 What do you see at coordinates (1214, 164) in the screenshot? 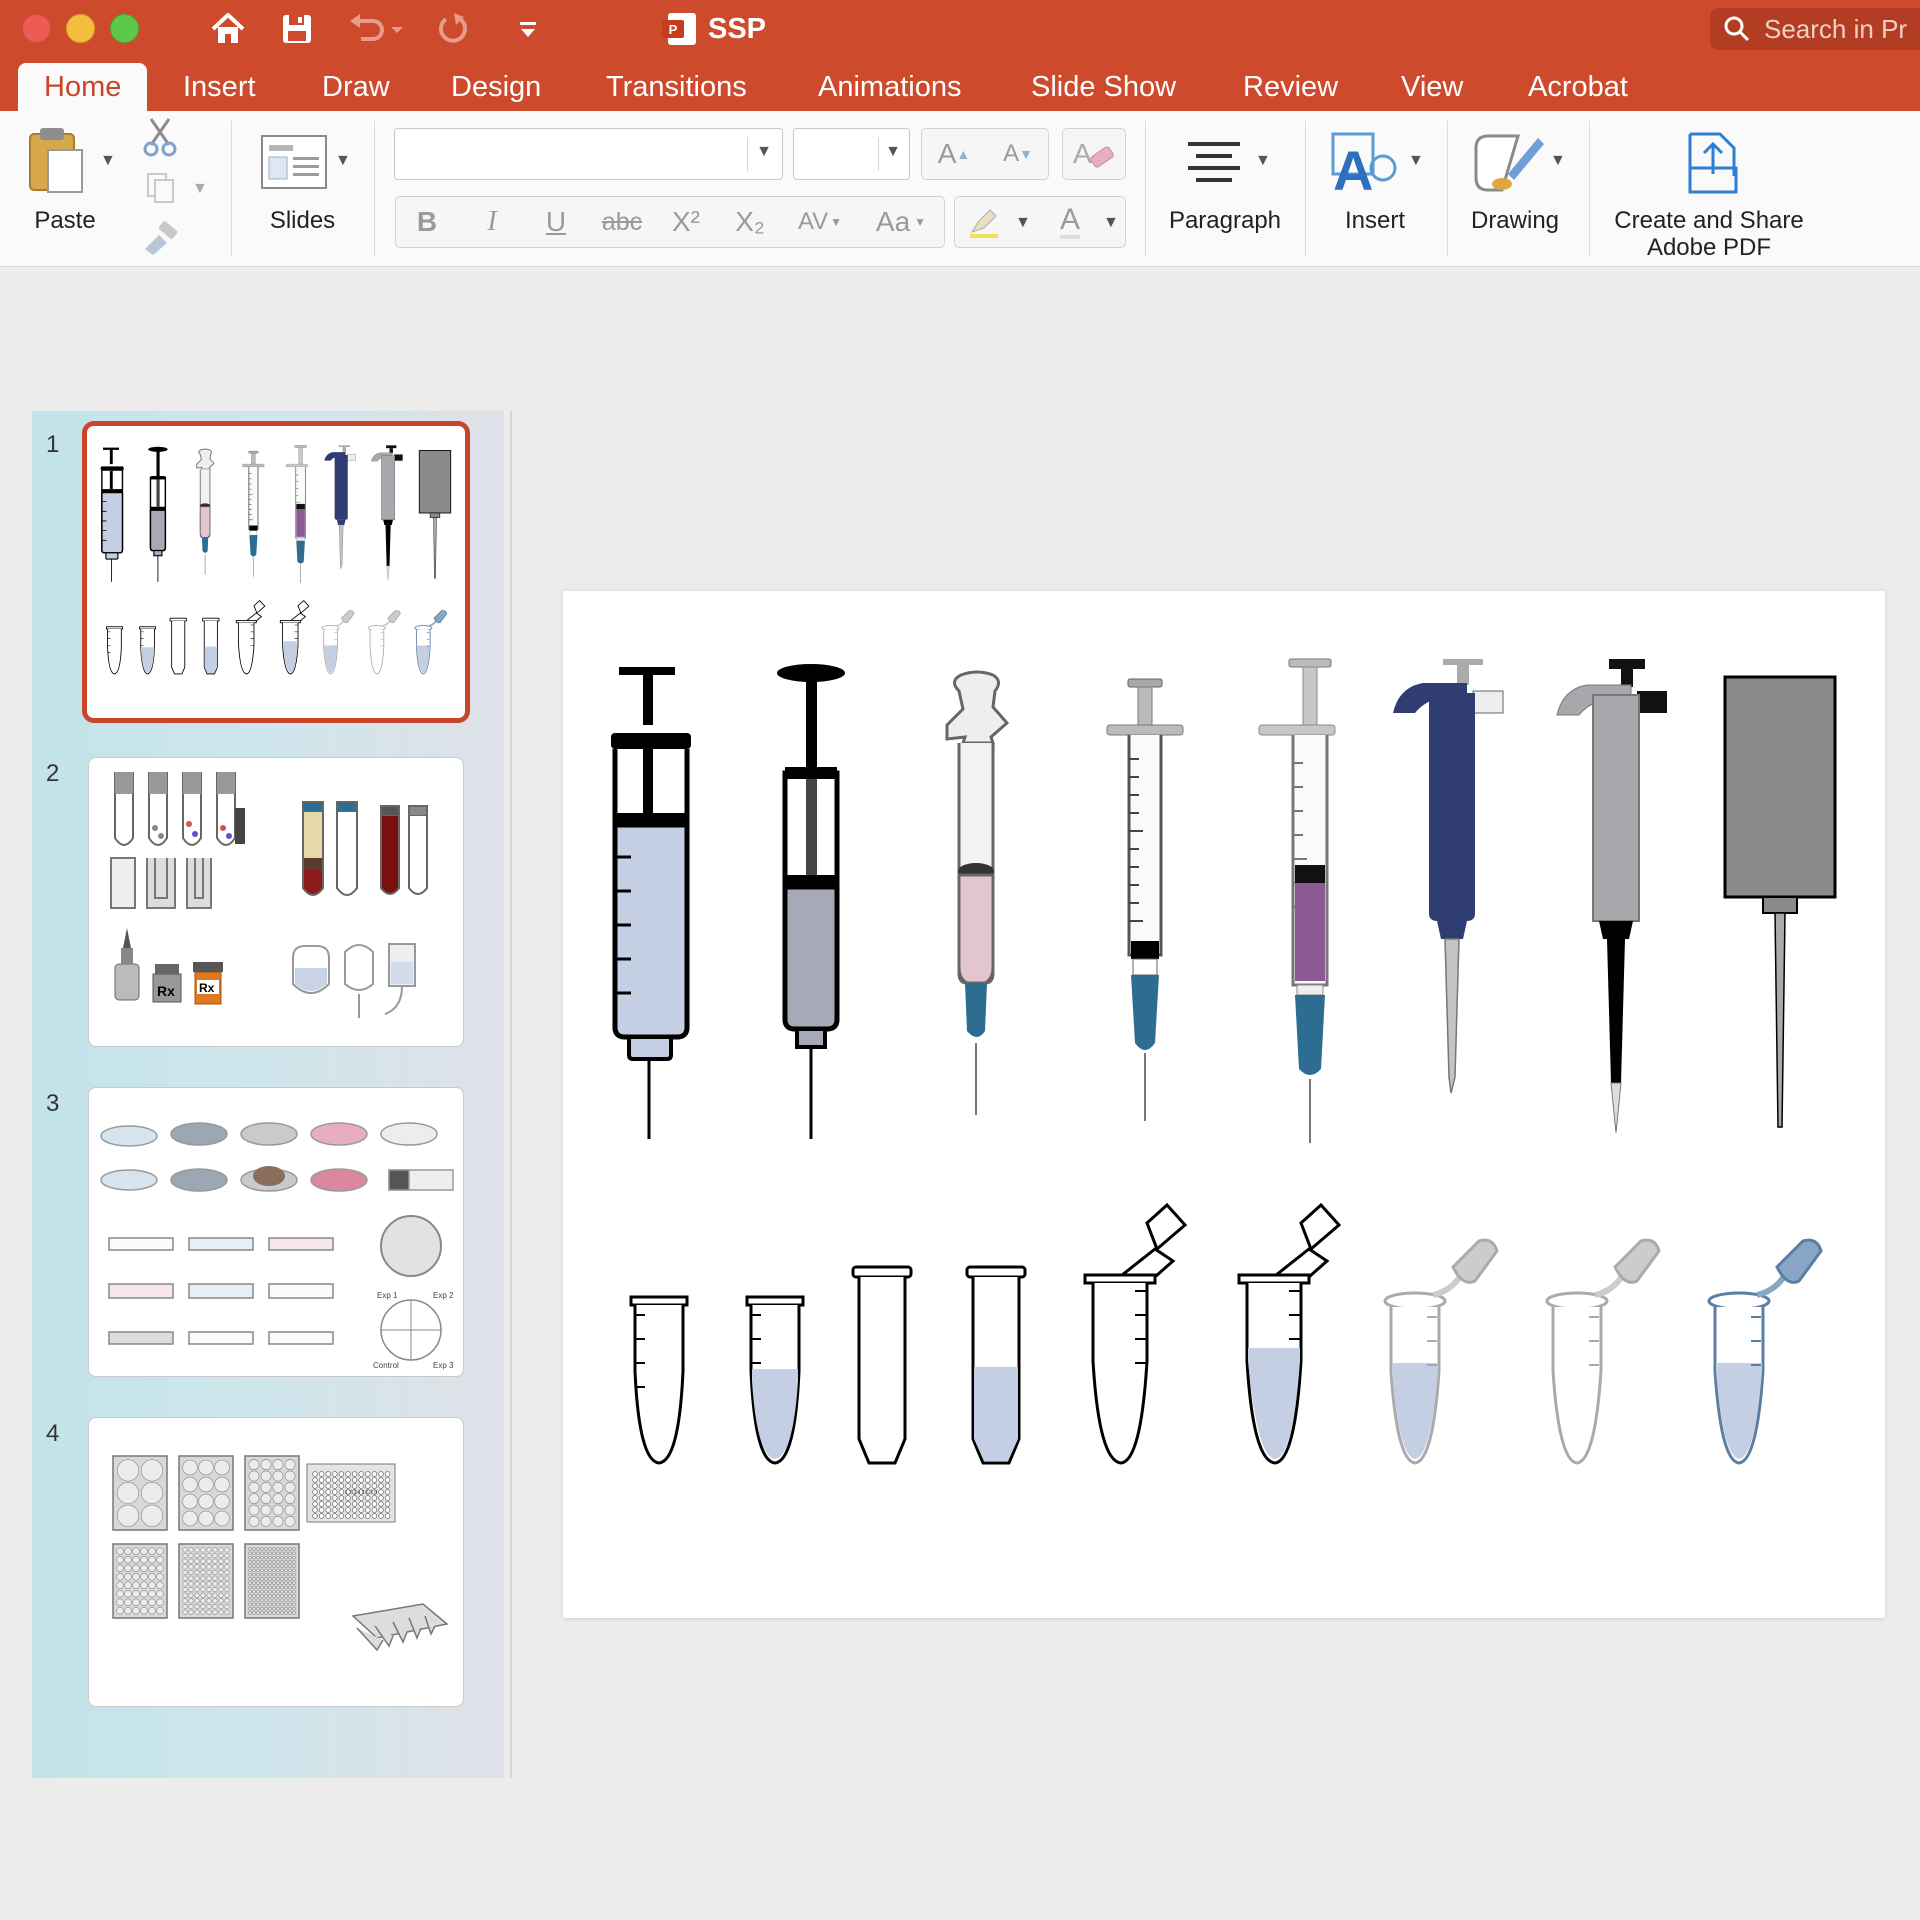
I see `paragraph-icon` at bounding box center [1214, 164].